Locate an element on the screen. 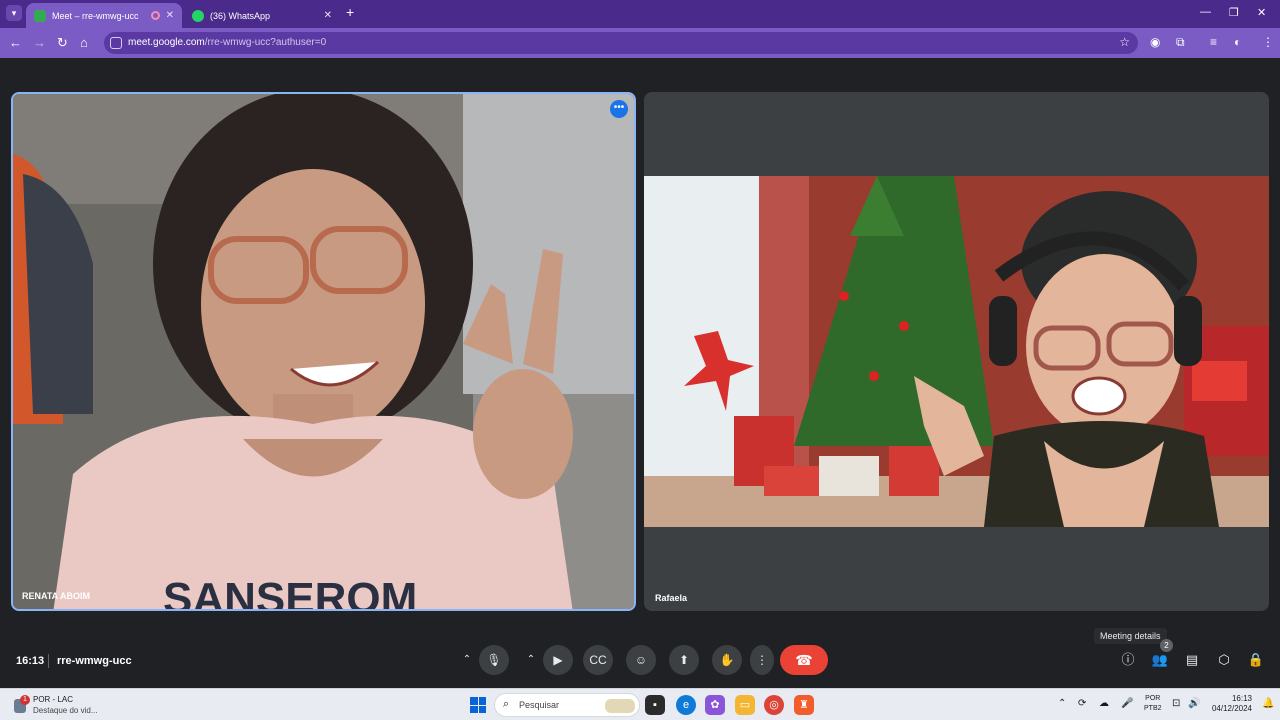 The image size is (1280, 720). phone-hangup-icon: ☎ is located at coordinates (804, 660).